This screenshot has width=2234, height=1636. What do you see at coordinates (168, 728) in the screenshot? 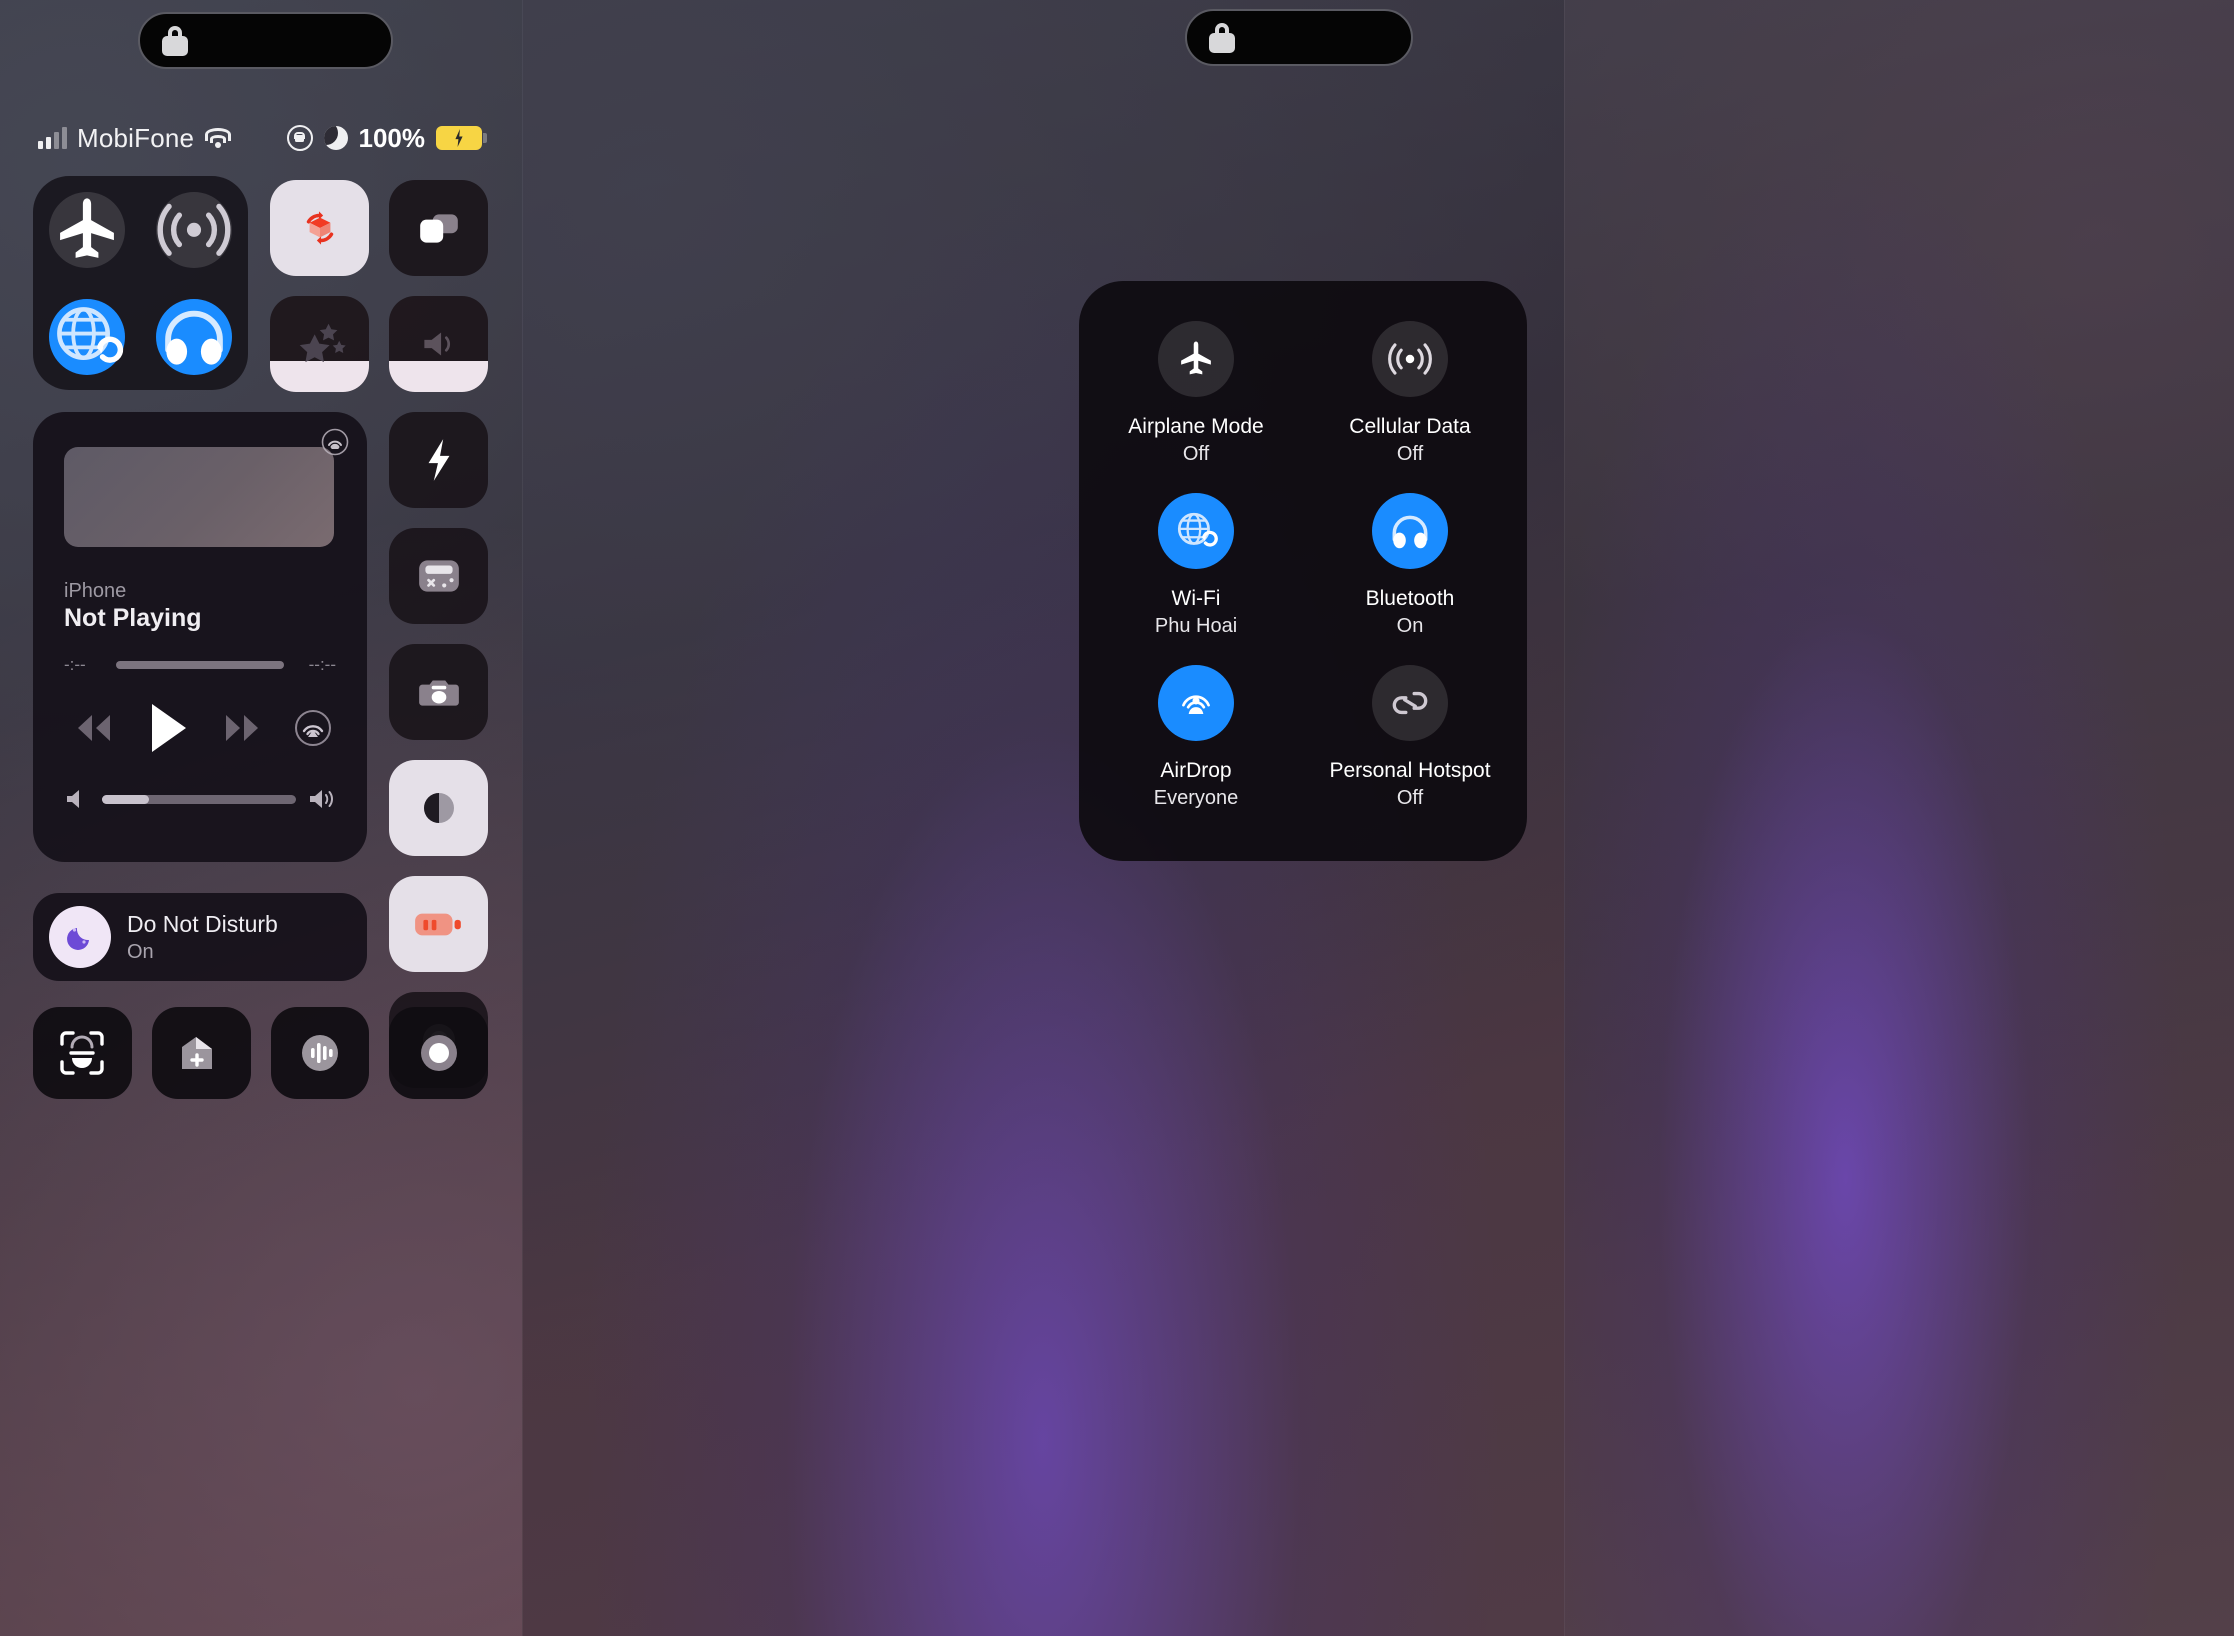
I see `play-button` at bounding box center [168, 728].